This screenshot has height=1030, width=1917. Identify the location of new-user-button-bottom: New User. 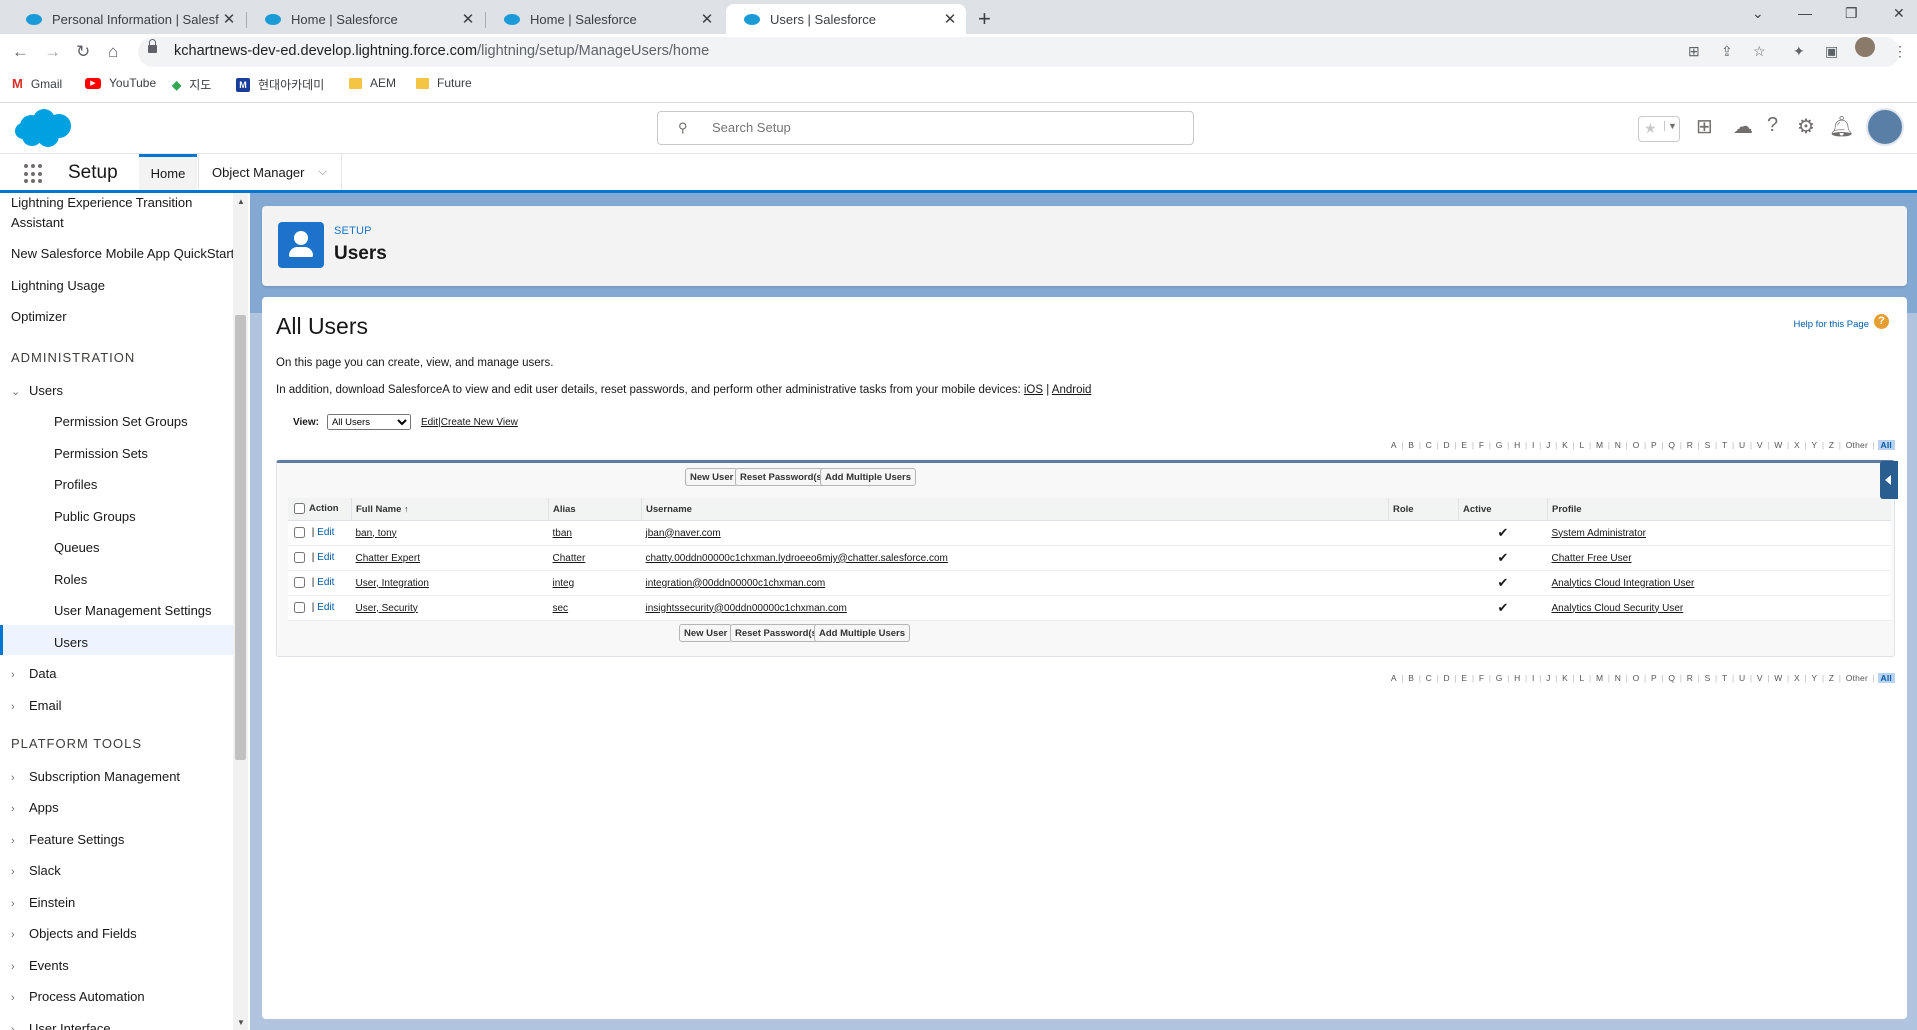
(706, 633).